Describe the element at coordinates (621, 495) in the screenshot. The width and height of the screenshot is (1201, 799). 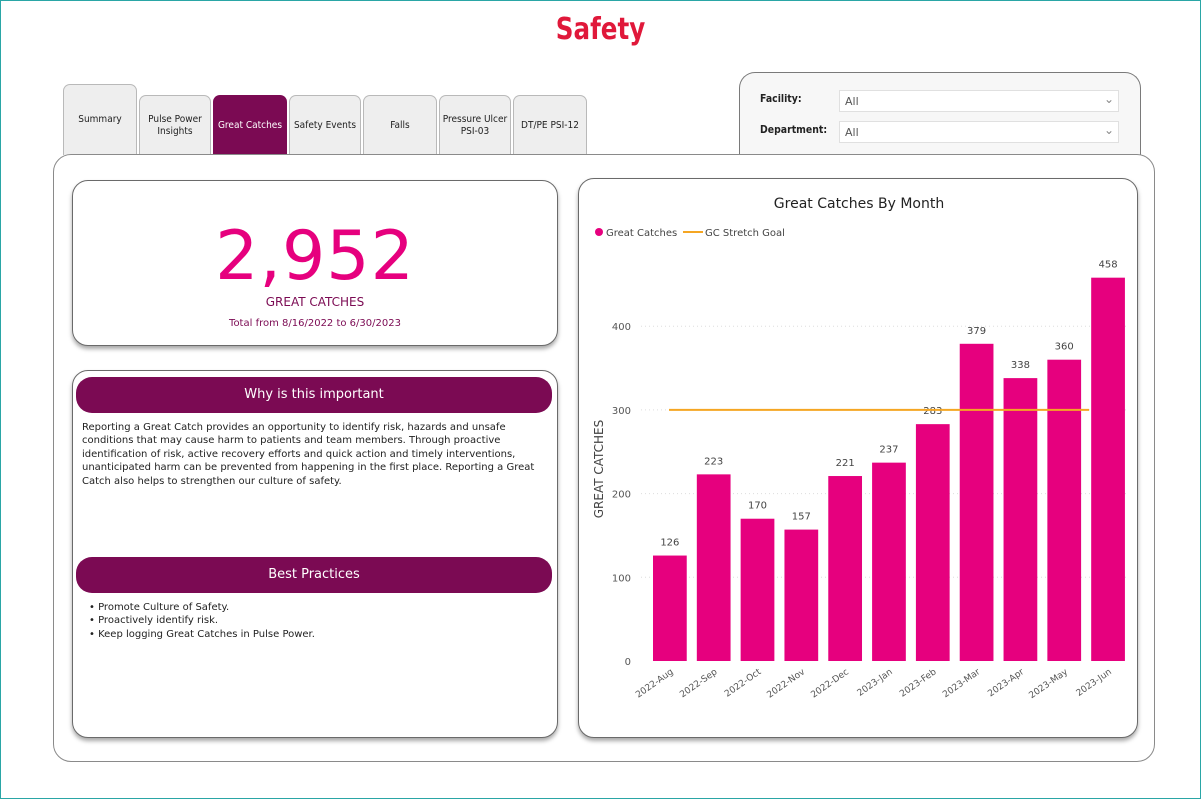
I see `y-tick-label: 200` at that location.